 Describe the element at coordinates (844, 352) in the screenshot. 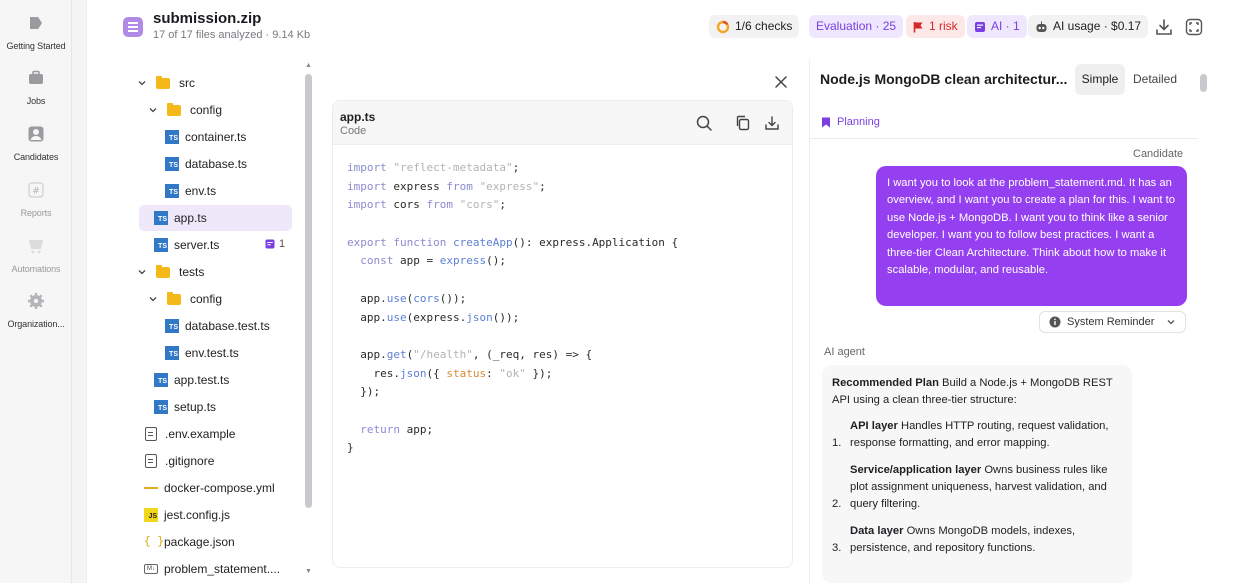

I see `ai-agent-role-label: AI agent` at that location.